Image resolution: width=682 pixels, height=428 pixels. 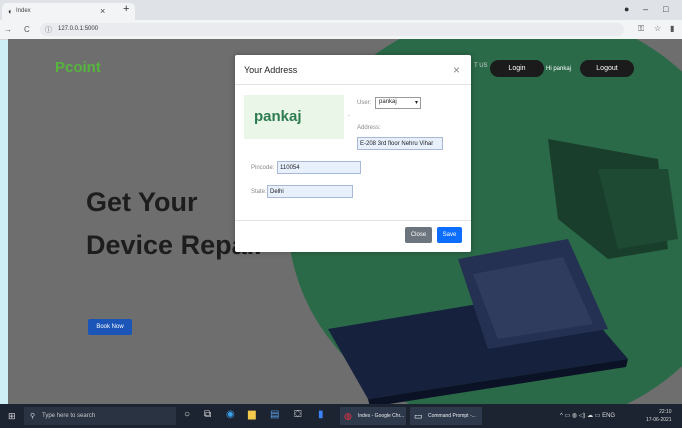 I want to click on maximize-icon: □, so click(x=665, y=9).